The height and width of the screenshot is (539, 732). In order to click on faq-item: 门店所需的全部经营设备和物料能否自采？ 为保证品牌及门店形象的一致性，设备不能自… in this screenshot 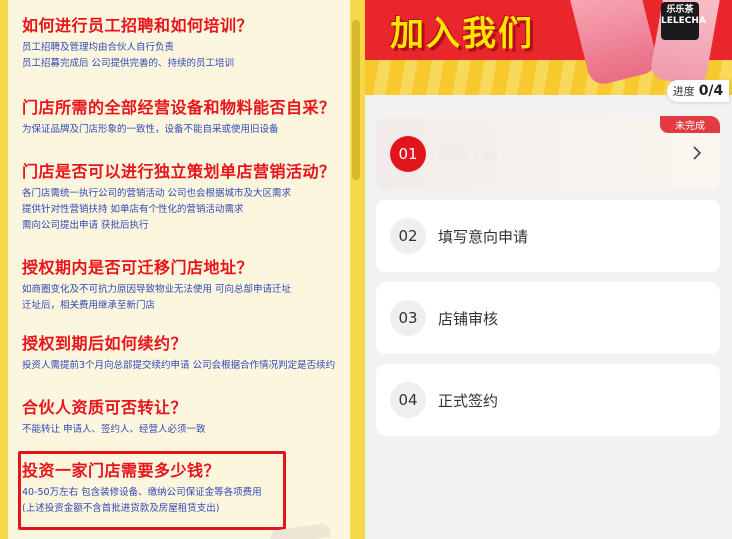, I will do `click(186, 118)`.